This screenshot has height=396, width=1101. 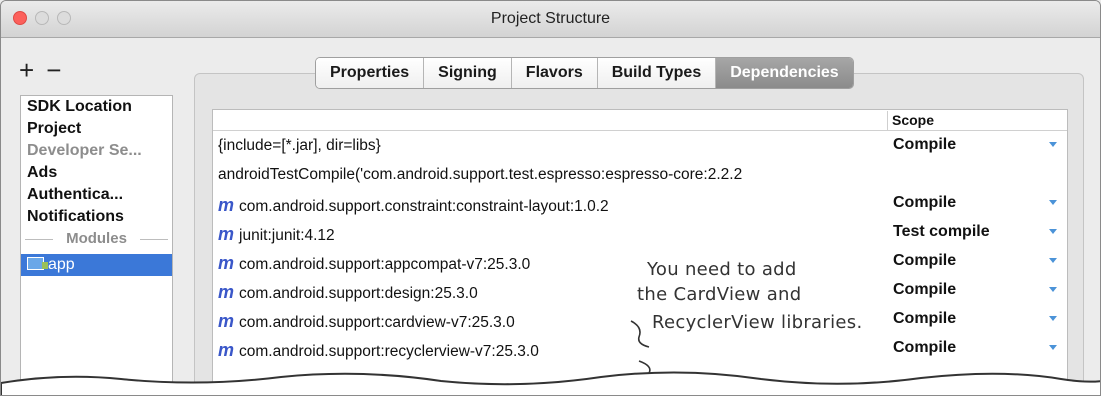 I want to click on annotation-brackets, so click(x=640, y=350).